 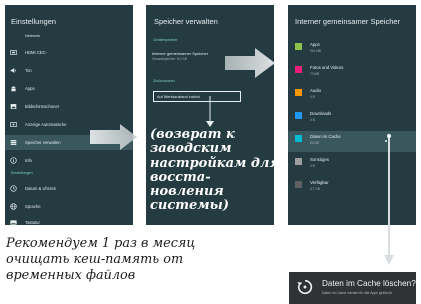 I want to click on storage-category-row: Sonstiges 0 B, so click(x=352, y=164).